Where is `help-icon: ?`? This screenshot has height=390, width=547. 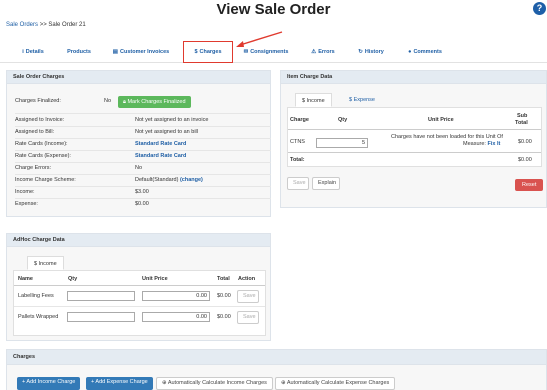 help-icon: ? is located at coordinates (539, 8).